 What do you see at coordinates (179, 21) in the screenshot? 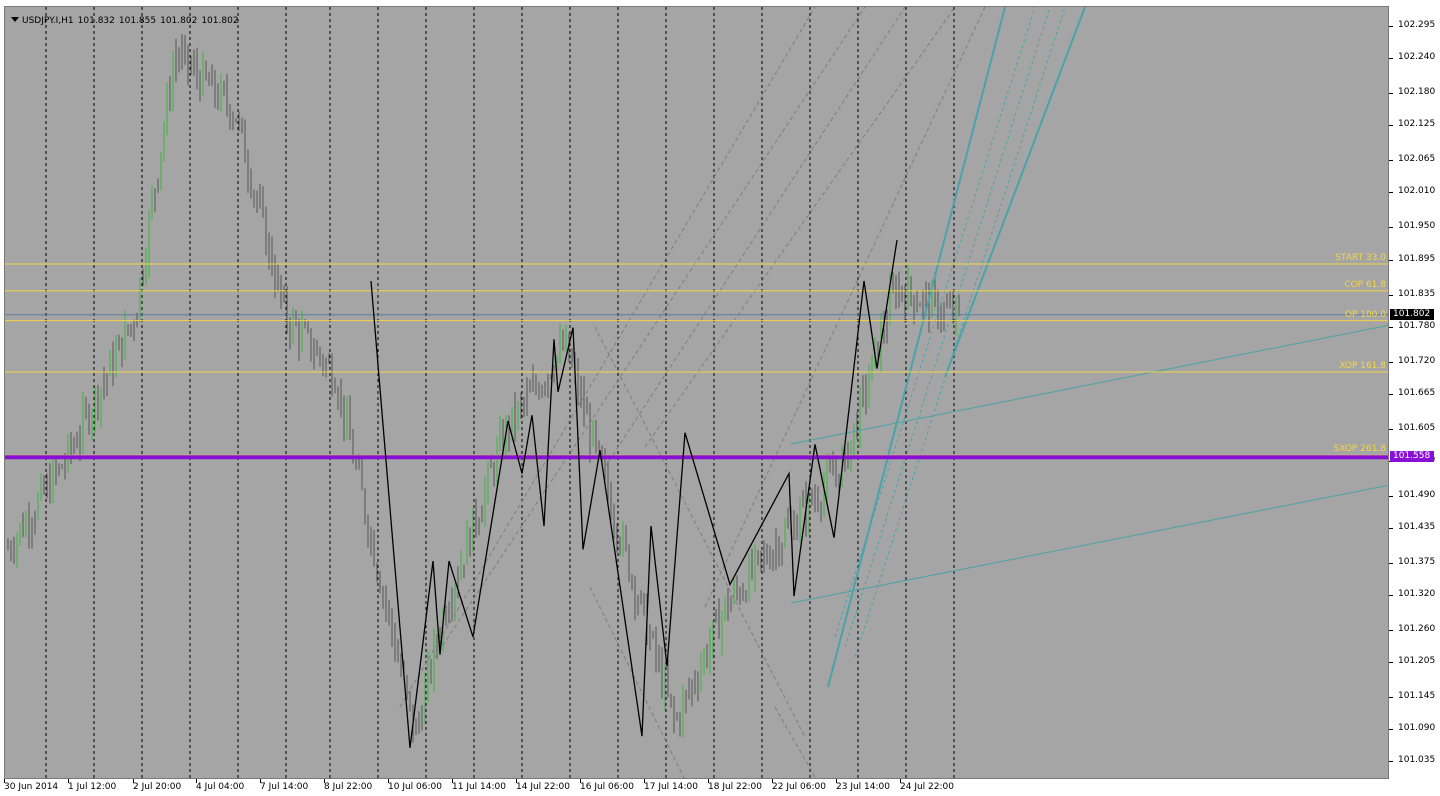
I see `low-price: 101.802` at bounding box center [179, 21].